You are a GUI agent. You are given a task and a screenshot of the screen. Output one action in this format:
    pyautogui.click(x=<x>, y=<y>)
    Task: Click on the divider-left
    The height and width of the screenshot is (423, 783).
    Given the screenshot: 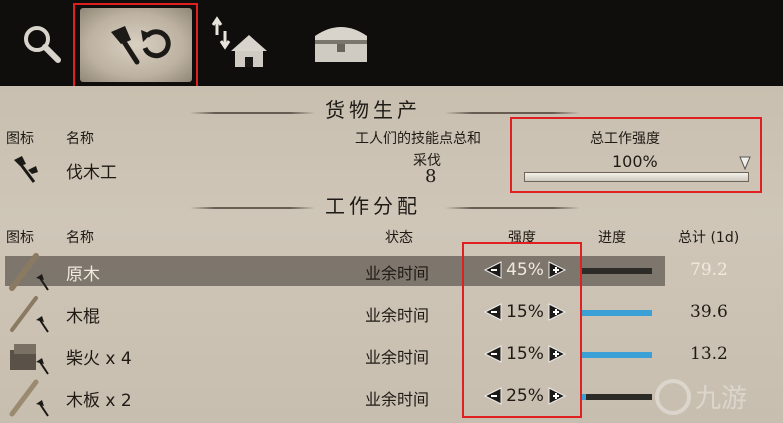 What is the action you would take?
    pyautogui.click(x=252, y=113)
    